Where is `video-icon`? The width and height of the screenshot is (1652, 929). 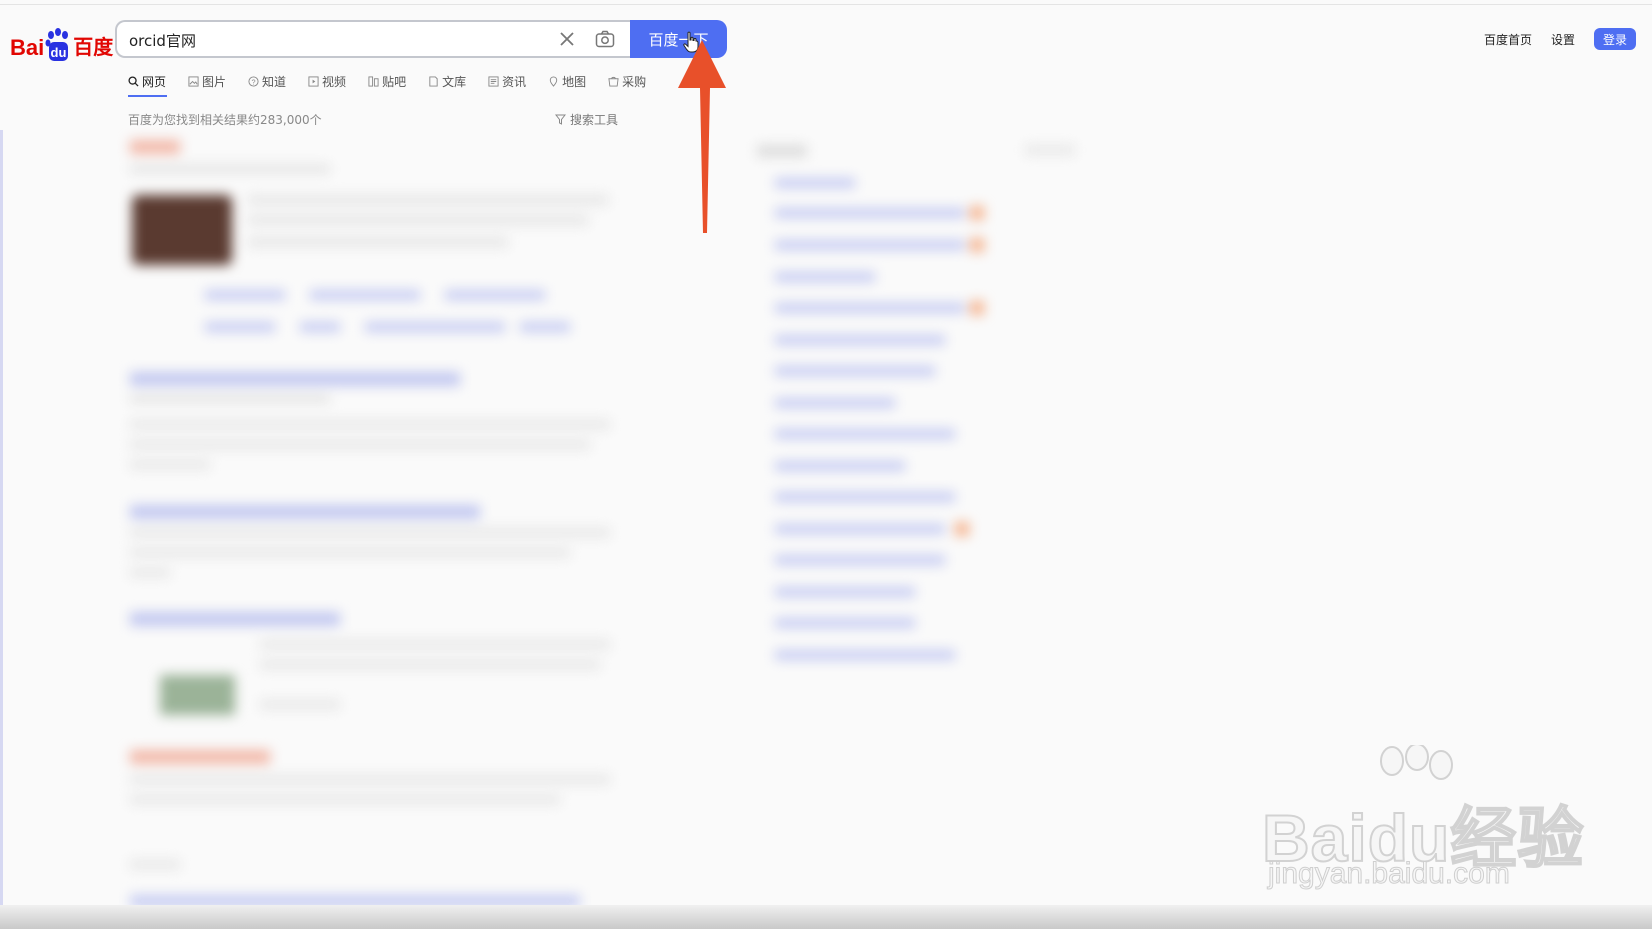 video-icon is located at coordinates (313, 81).